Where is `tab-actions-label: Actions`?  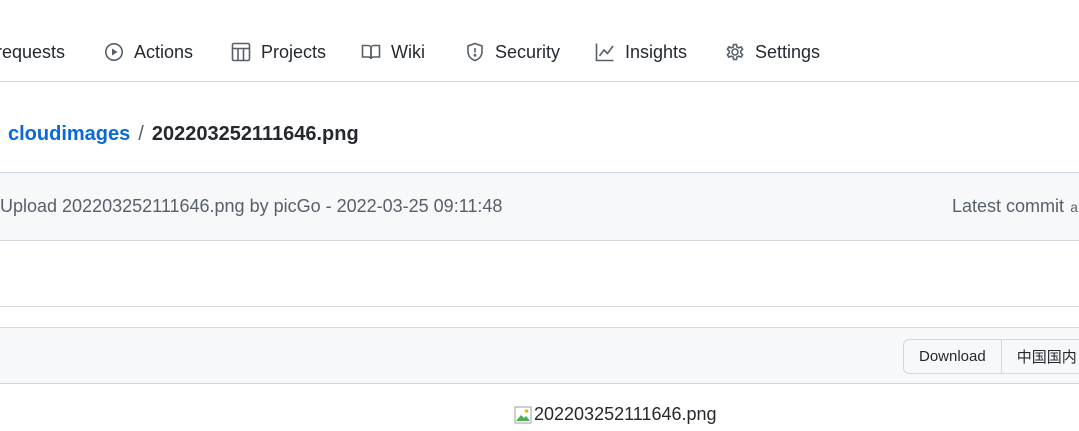
tab-actions-label: Actions is located at coordinates (164, 51).